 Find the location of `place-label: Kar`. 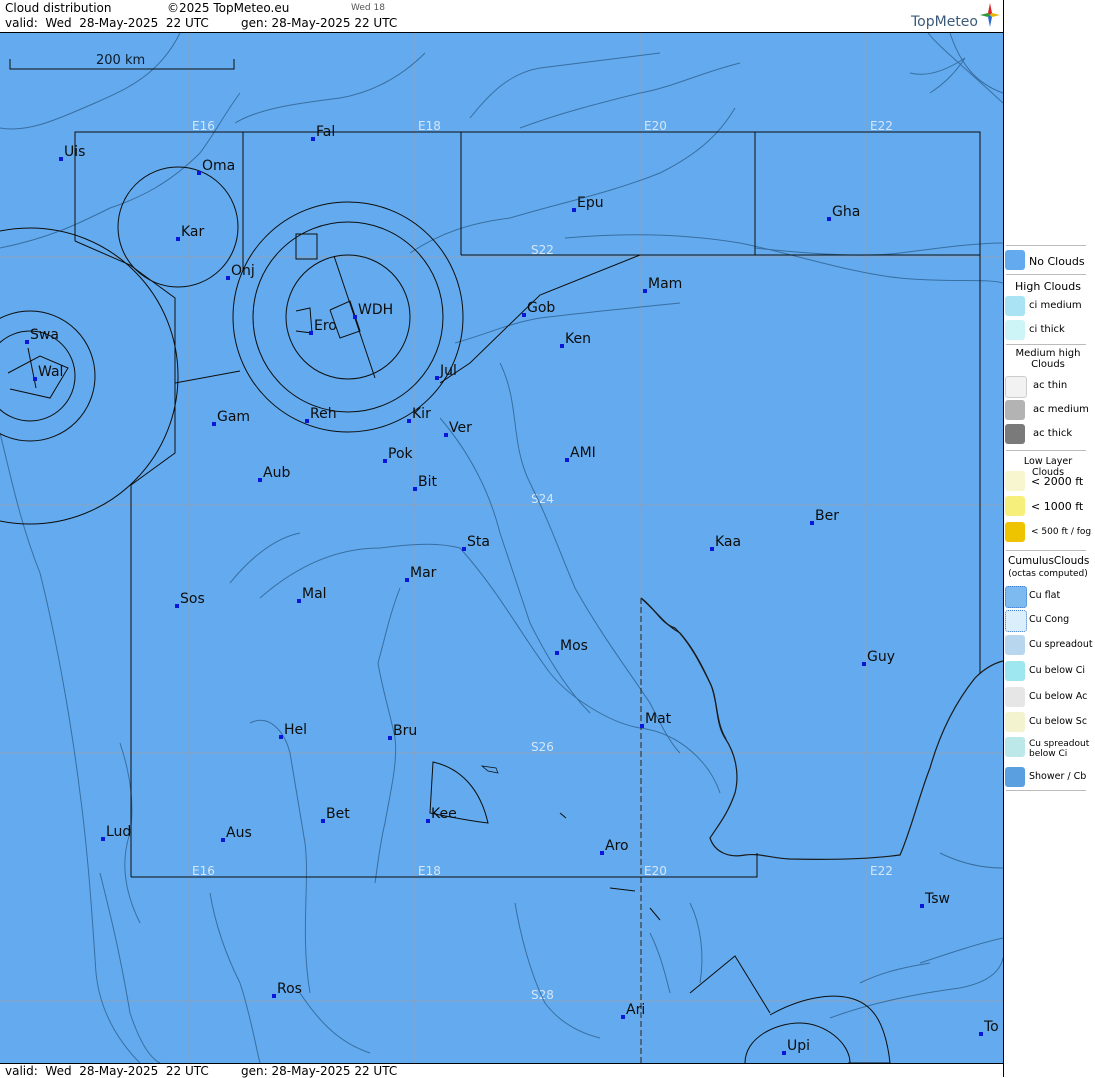

place-label: Kar is located at coordinates (193, 232).